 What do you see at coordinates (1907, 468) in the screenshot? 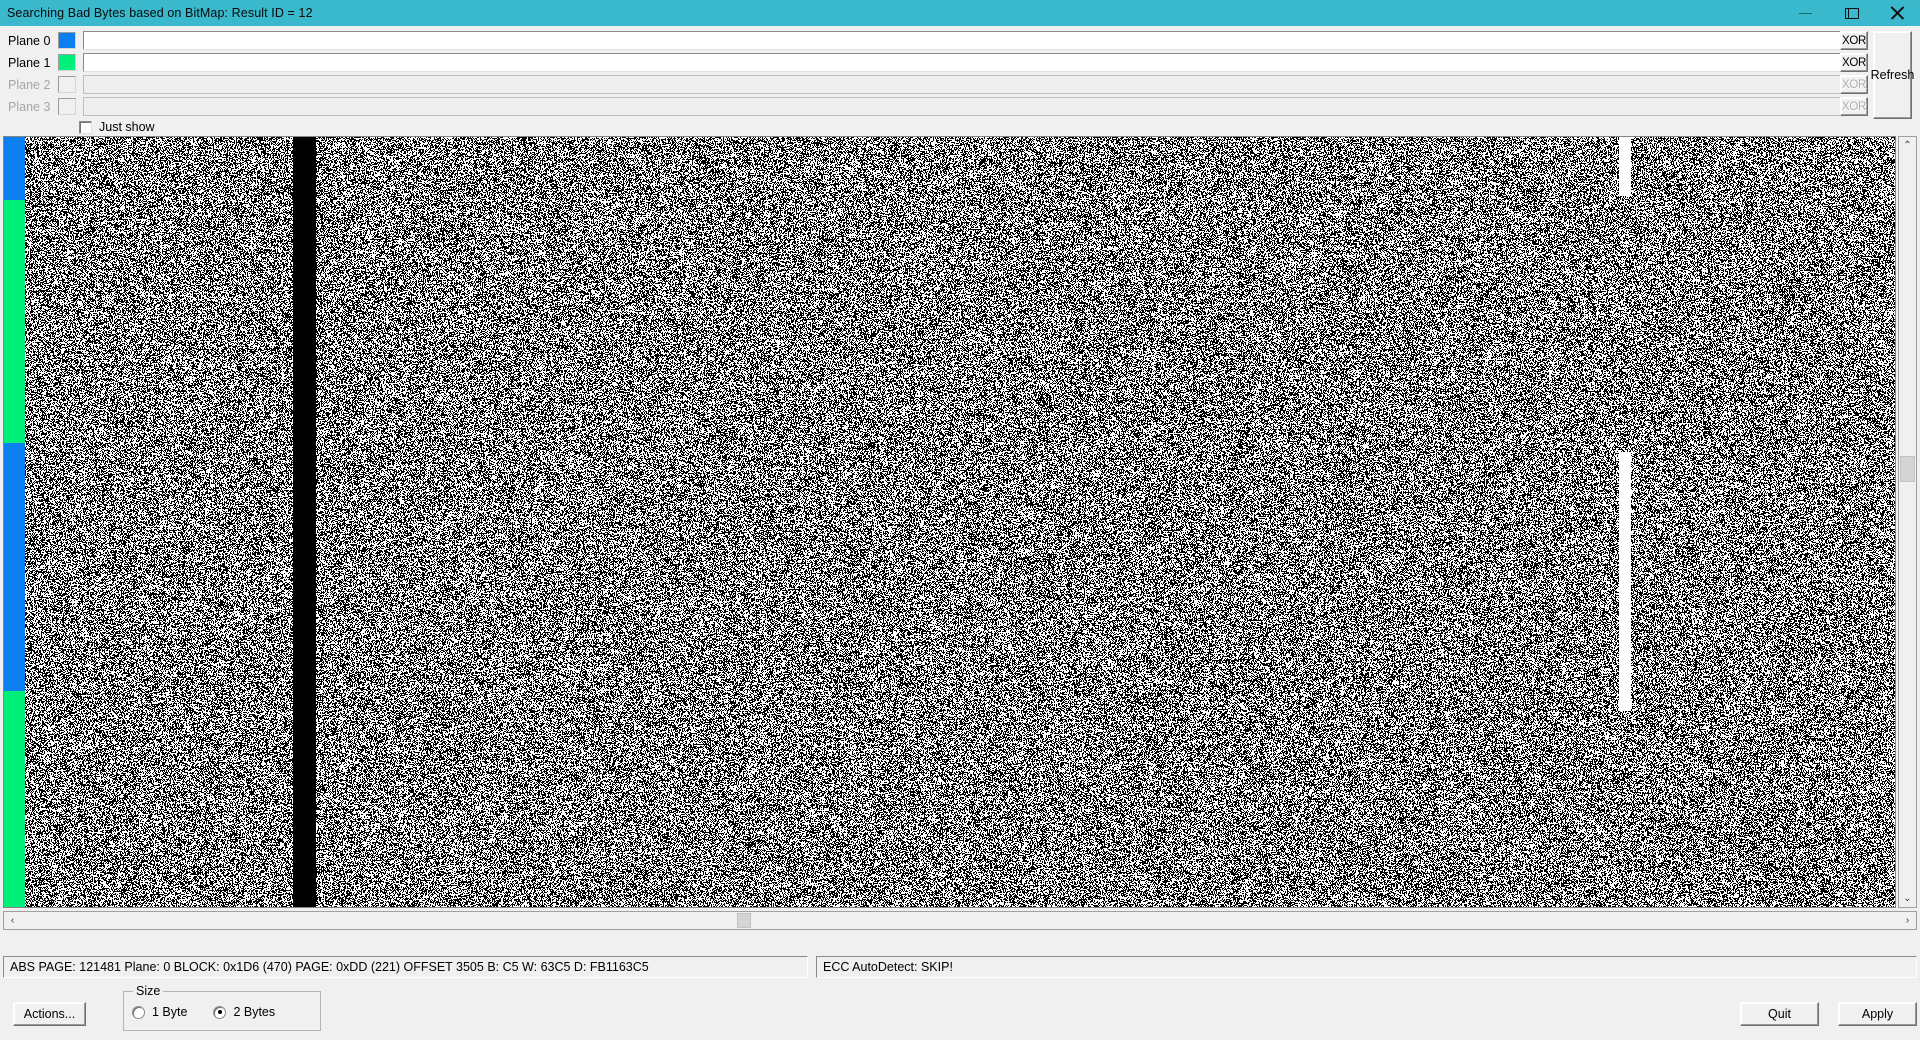
I see `vertical-scrollbar-thumb` at bounding box center [1907, 468].